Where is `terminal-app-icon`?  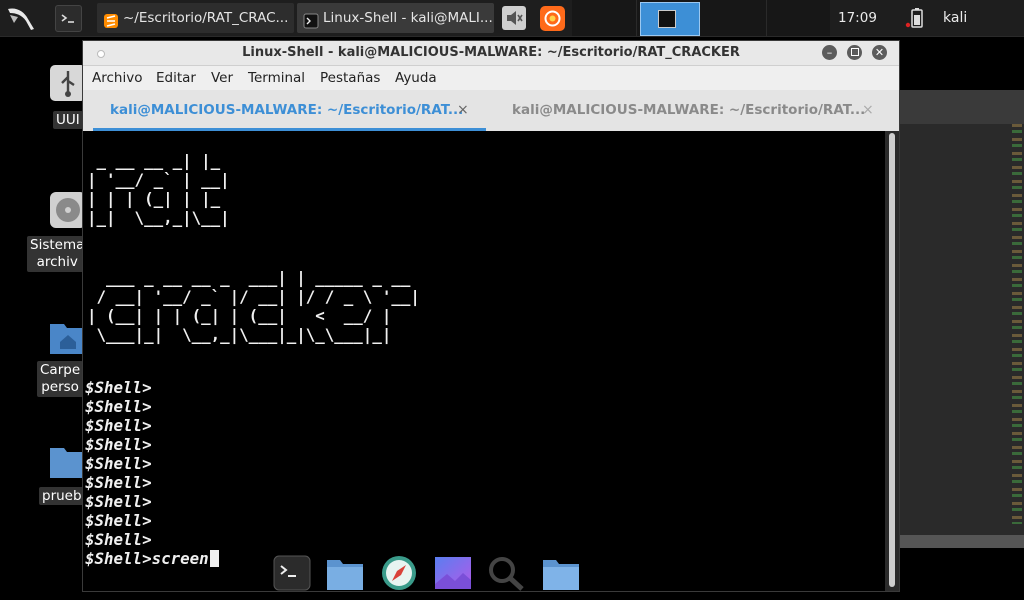 terminal-app-icon is located at coordinates (292, 573).